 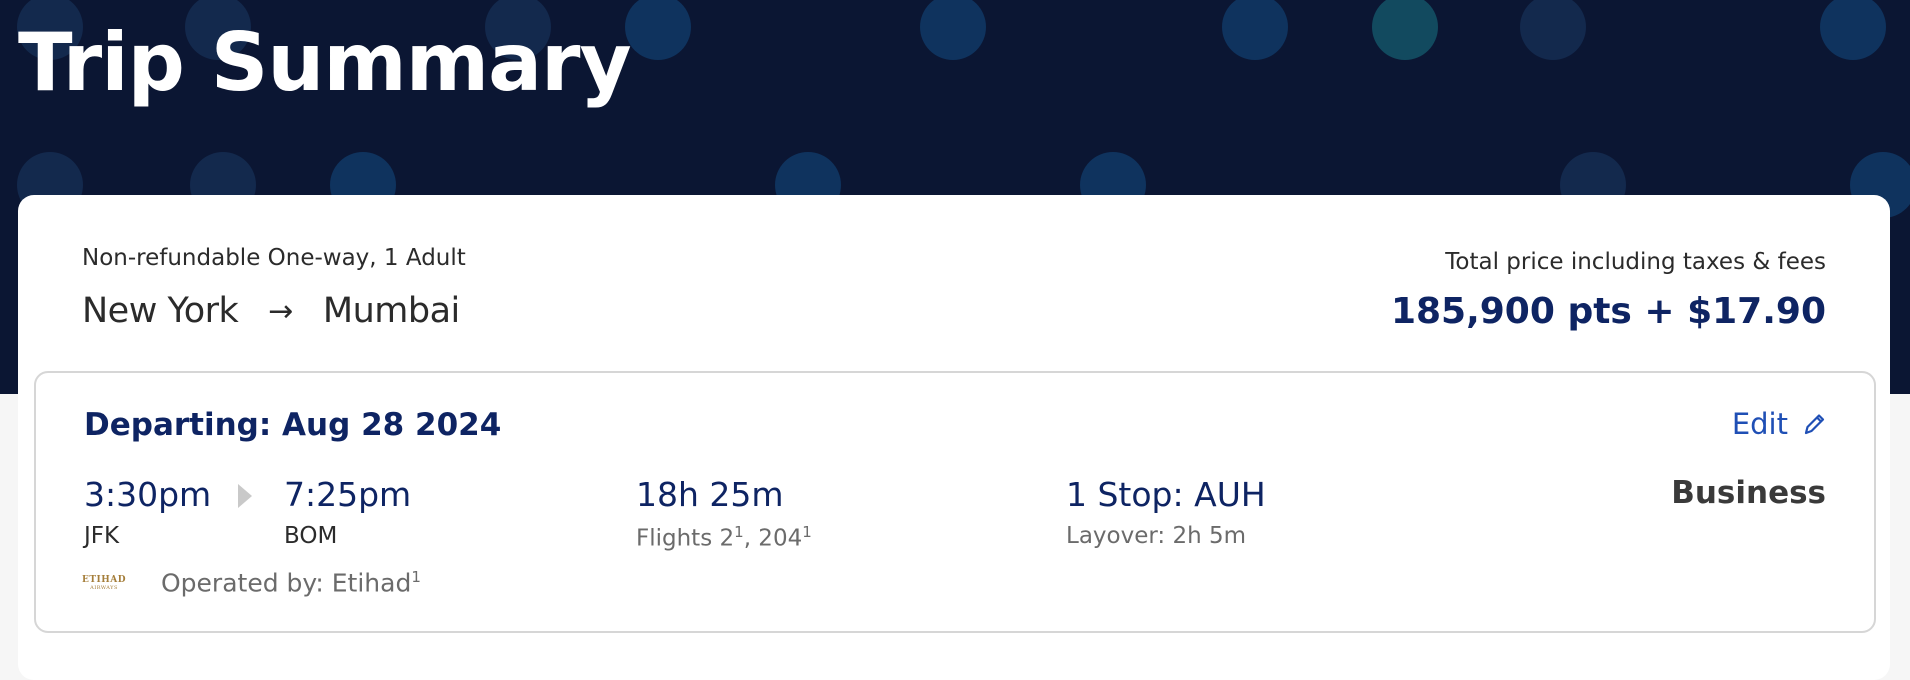 I want to click on layover: Layover: 2h 5m, so click(x=1156, y=536).